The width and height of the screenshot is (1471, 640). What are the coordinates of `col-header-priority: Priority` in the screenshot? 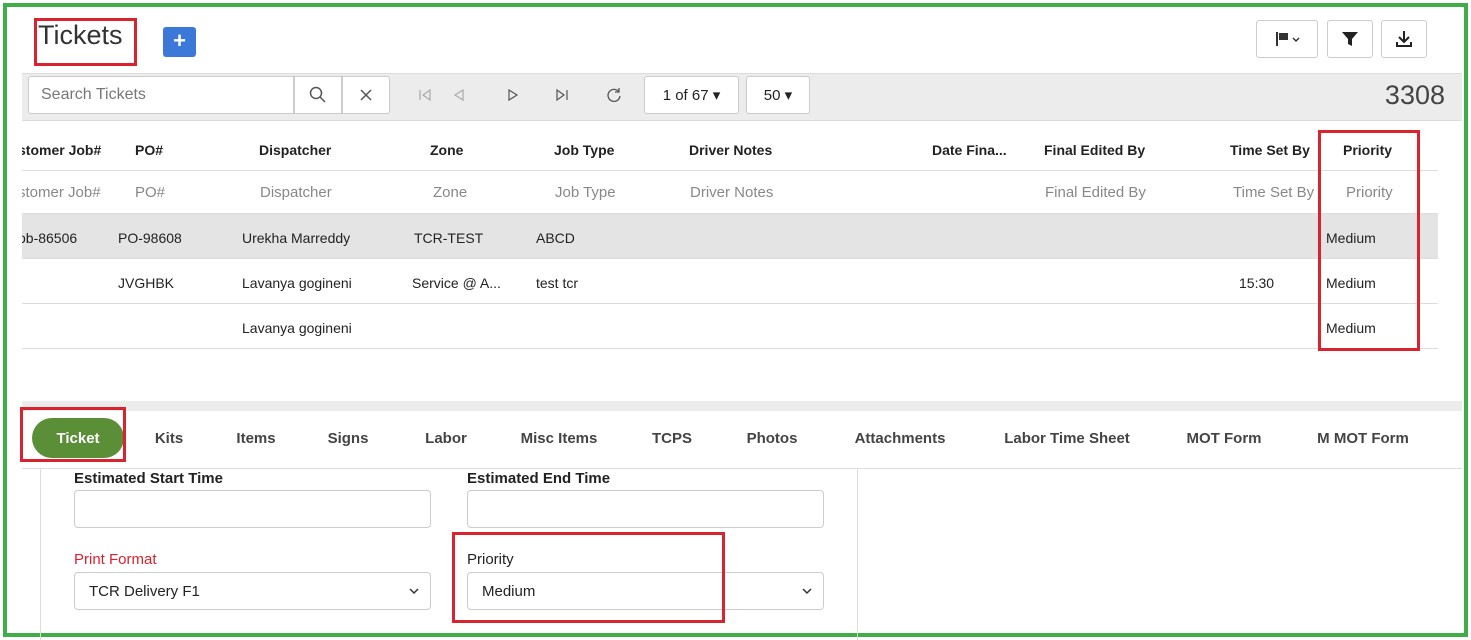 It's located at (1367, 150).